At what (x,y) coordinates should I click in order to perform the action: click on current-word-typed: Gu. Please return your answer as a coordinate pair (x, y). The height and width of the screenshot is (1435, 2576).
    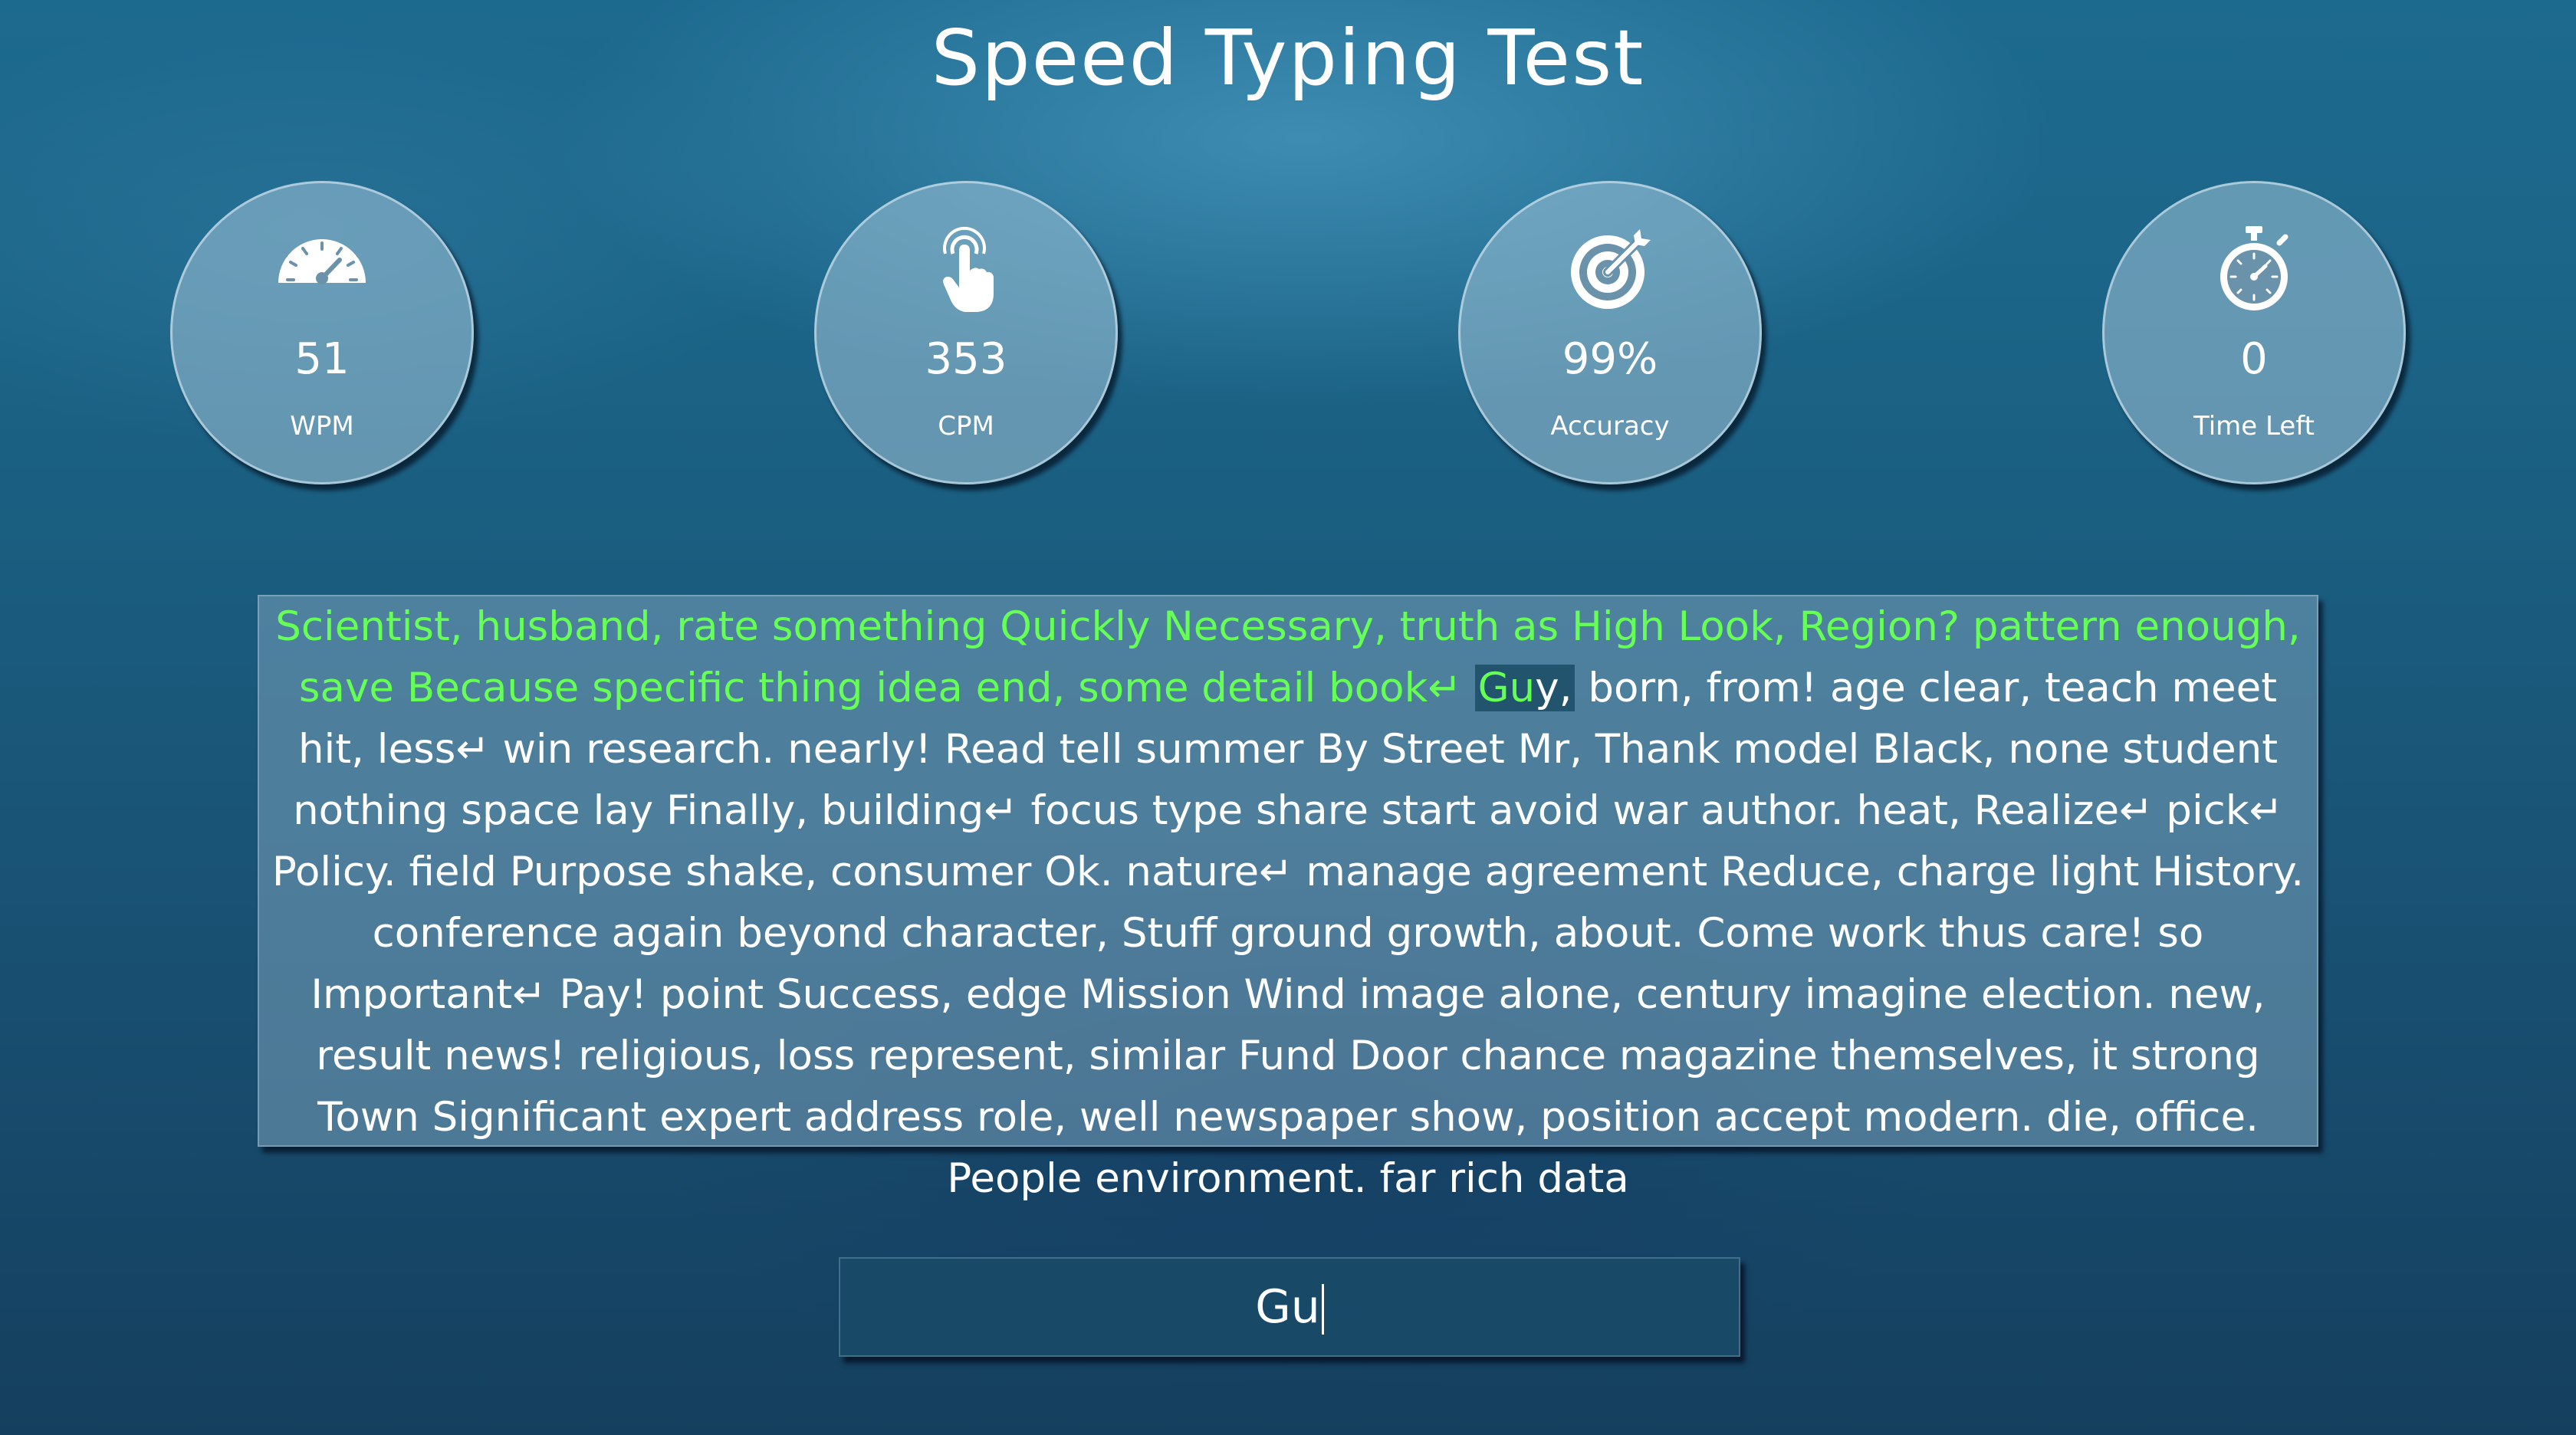
    Looking at the image, I should click on (1506, 688).